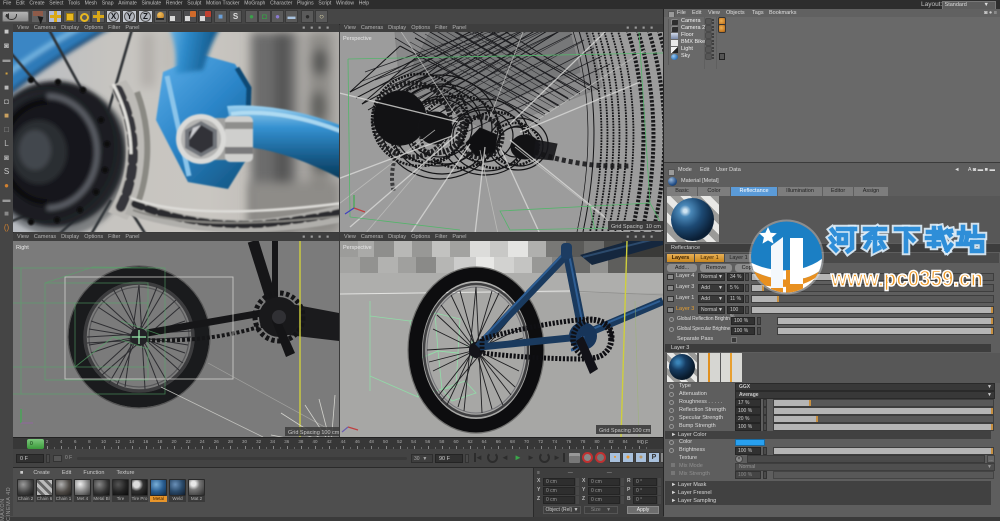 Image resolution: width=1000 pixels, height=521 pixels. I want to click on svg-text: Right, so click(22, 248).